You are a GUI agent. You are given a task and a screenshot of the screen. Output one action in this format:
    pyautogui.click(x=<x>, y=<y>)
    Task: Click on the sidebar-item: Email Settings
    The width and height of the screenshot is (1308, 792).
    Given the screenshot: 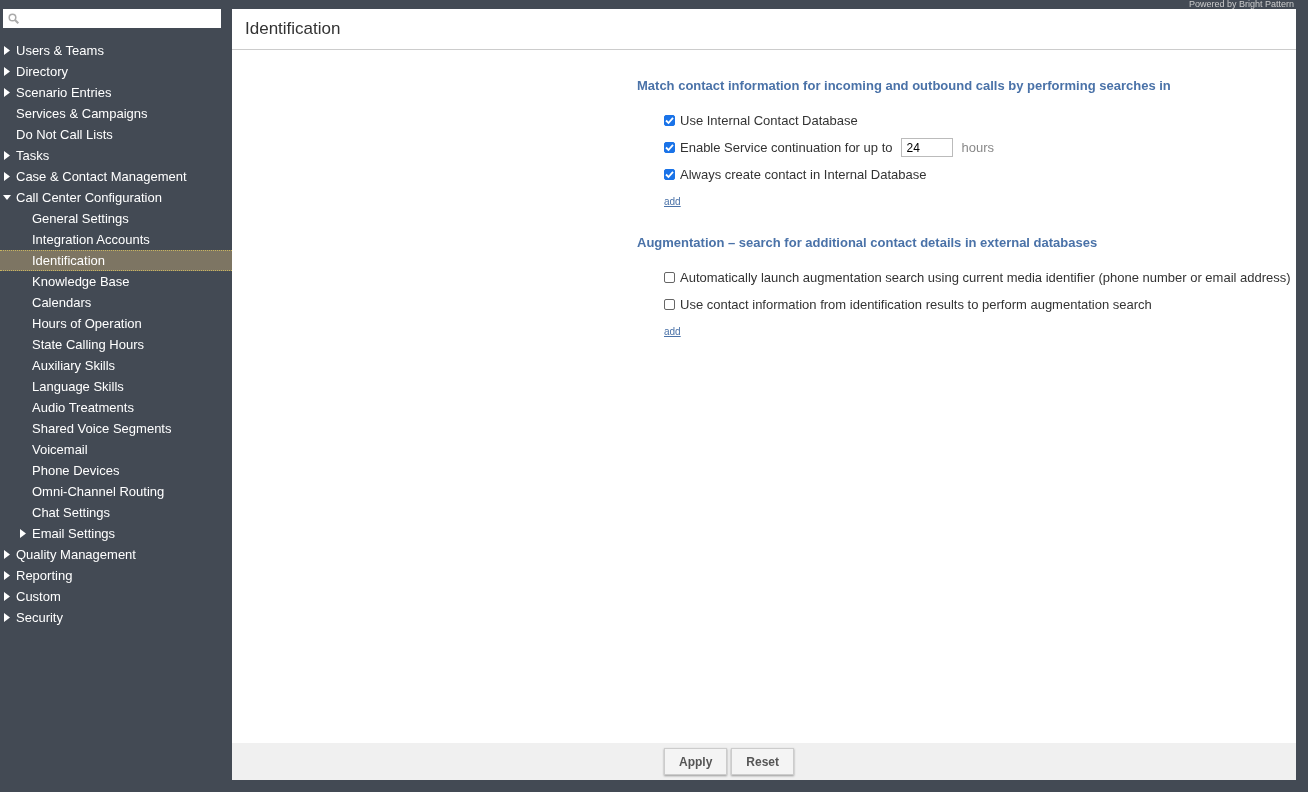 What is the action you would take?
    pyautogui.click(x=116, y=533)
    